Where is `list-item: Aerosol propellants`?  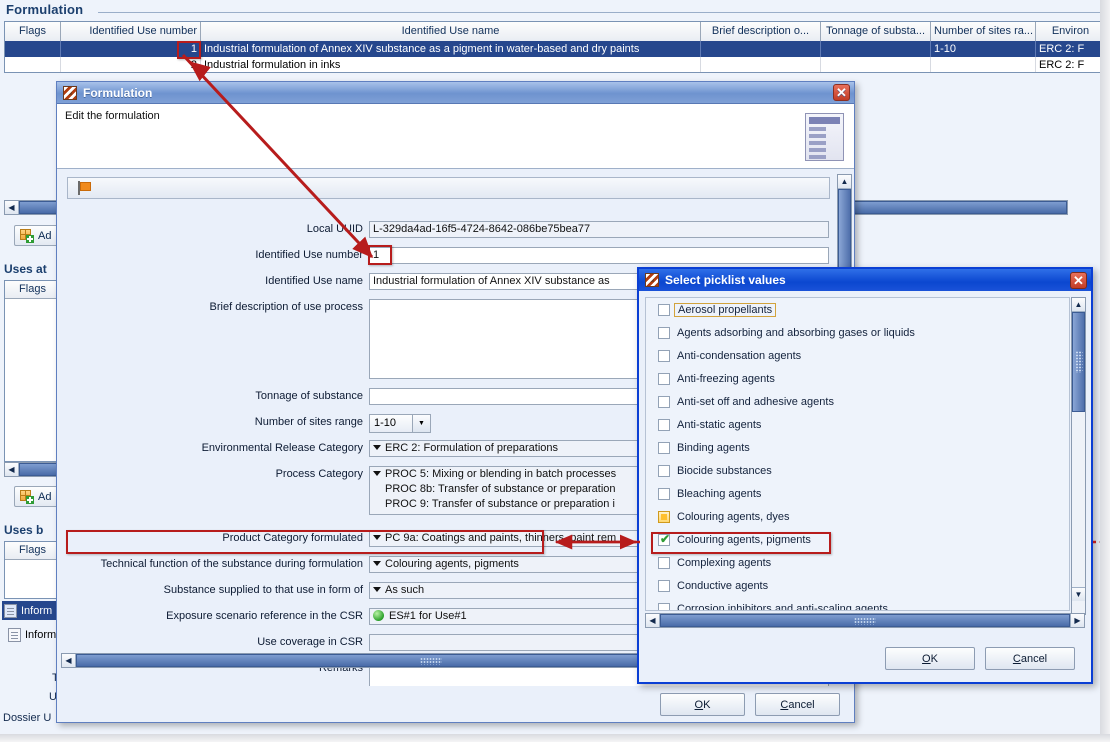 list-item: Aerosol propellants is located at coordinates (857, 309).